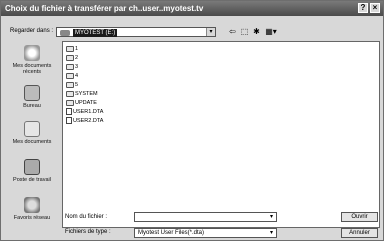  Describe the element at coordinates (95, 33) in the screenshot. I see `lookin-value: MYOTEST (E:)` at that location.